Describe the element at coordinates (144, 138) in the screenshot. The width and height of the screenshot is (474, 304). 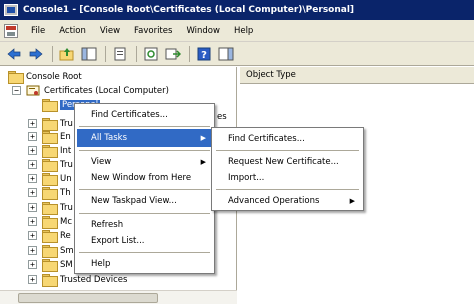
I see `menu-item-all-tasks: All Tasks ▶` at that location.